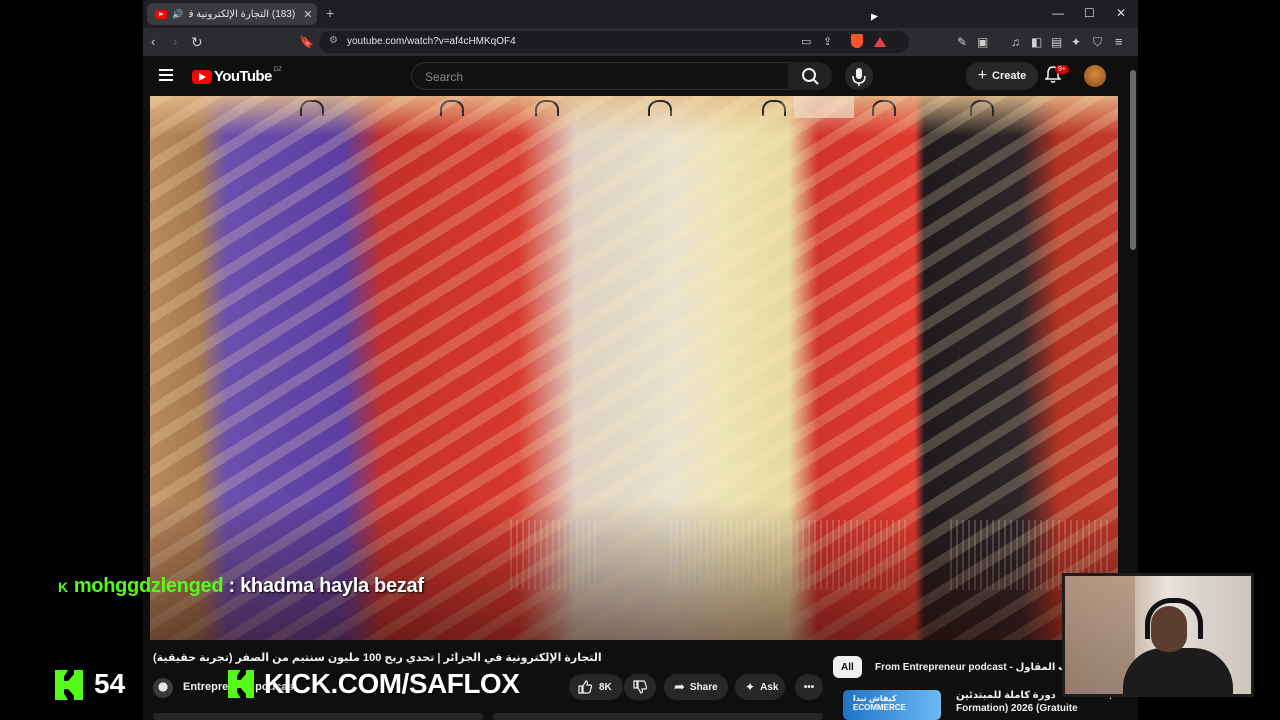 The height and width of the screenshot is (720, 1280). Describe the element at coordinates (679, 686) in the screenshot. I see `share-arrow-icon: ➦` at that location.